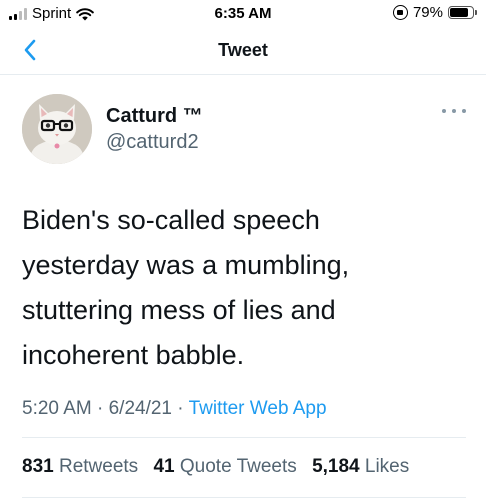 This screenshot has width=486, height=500. Describe the element at coordinates (171, 220) in the screenshot. I see `tweet-text-line: Biden's so-called speech` at that location.